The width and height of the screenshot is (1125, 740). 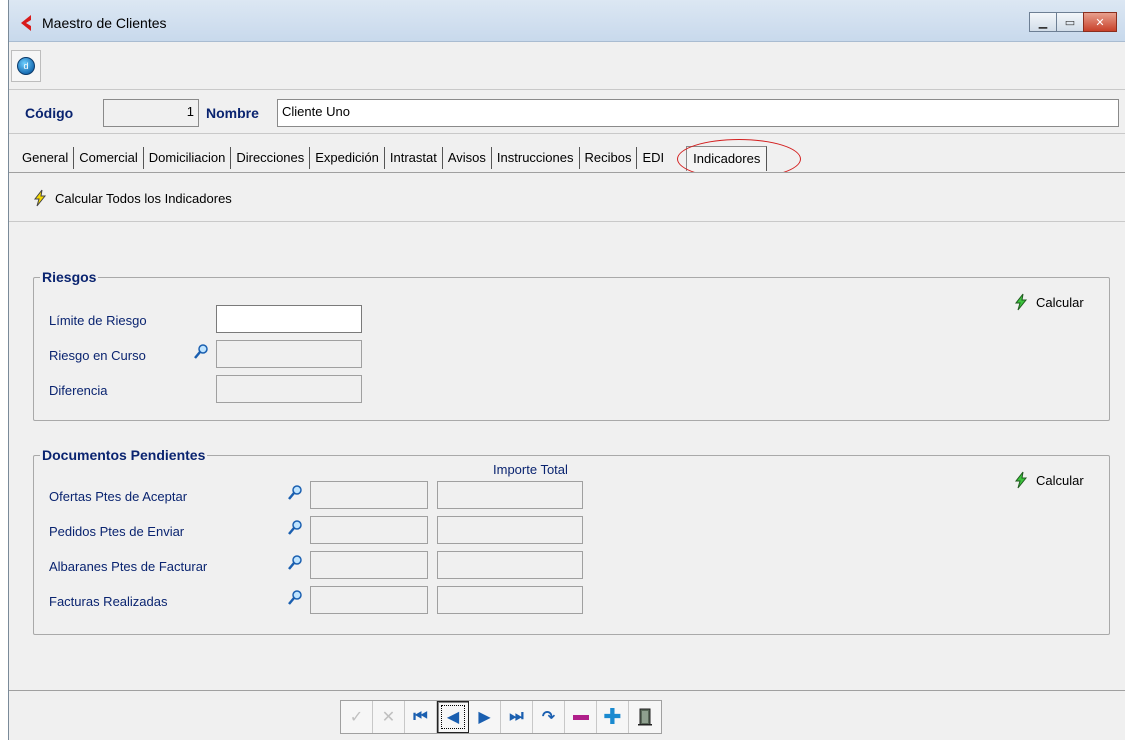 What do you see at coordinates (510, 530) in the screenshot?
I see `pedidos-importe-field` at bounding box center [510, 530].